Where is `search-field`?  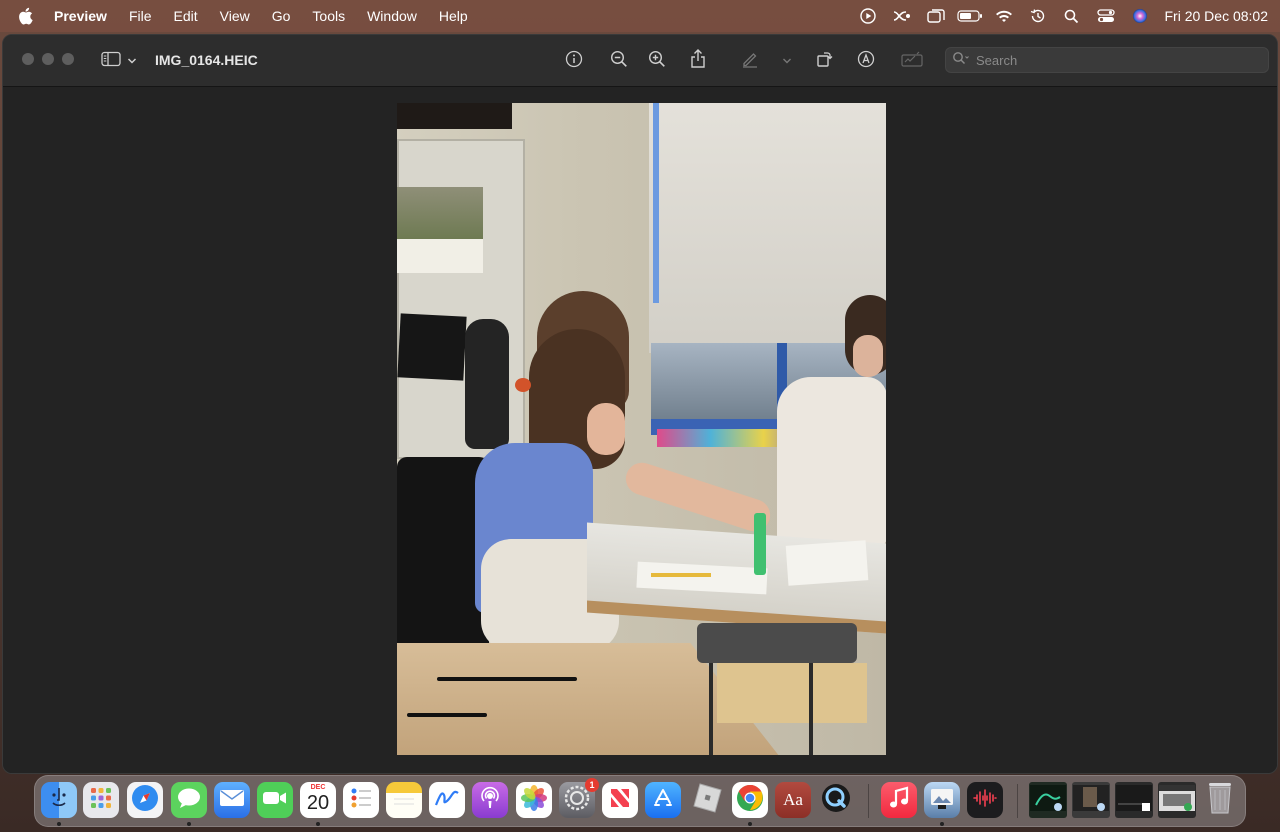 search-field is located at coordinates (1107, 60).